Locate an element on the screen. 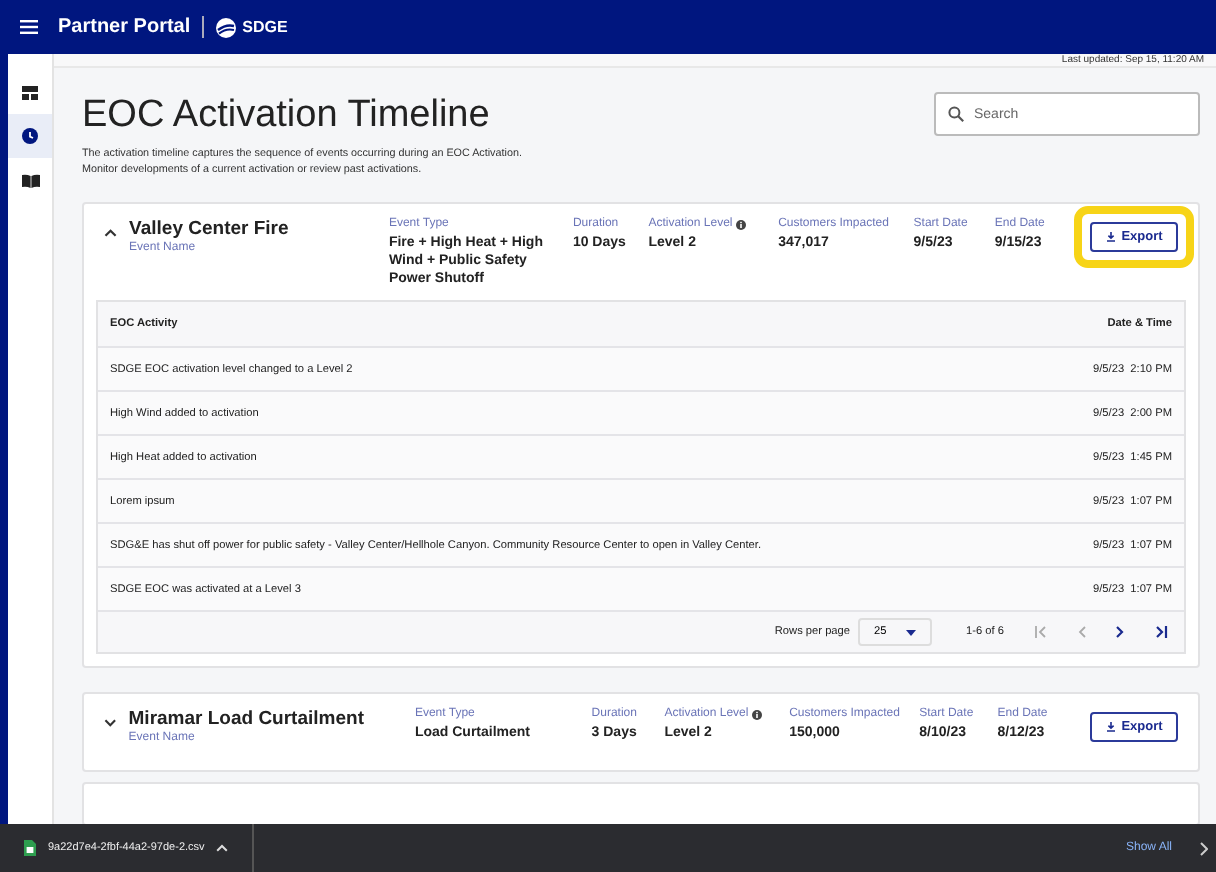  sidebar-item is located at coordinates (30, 136).